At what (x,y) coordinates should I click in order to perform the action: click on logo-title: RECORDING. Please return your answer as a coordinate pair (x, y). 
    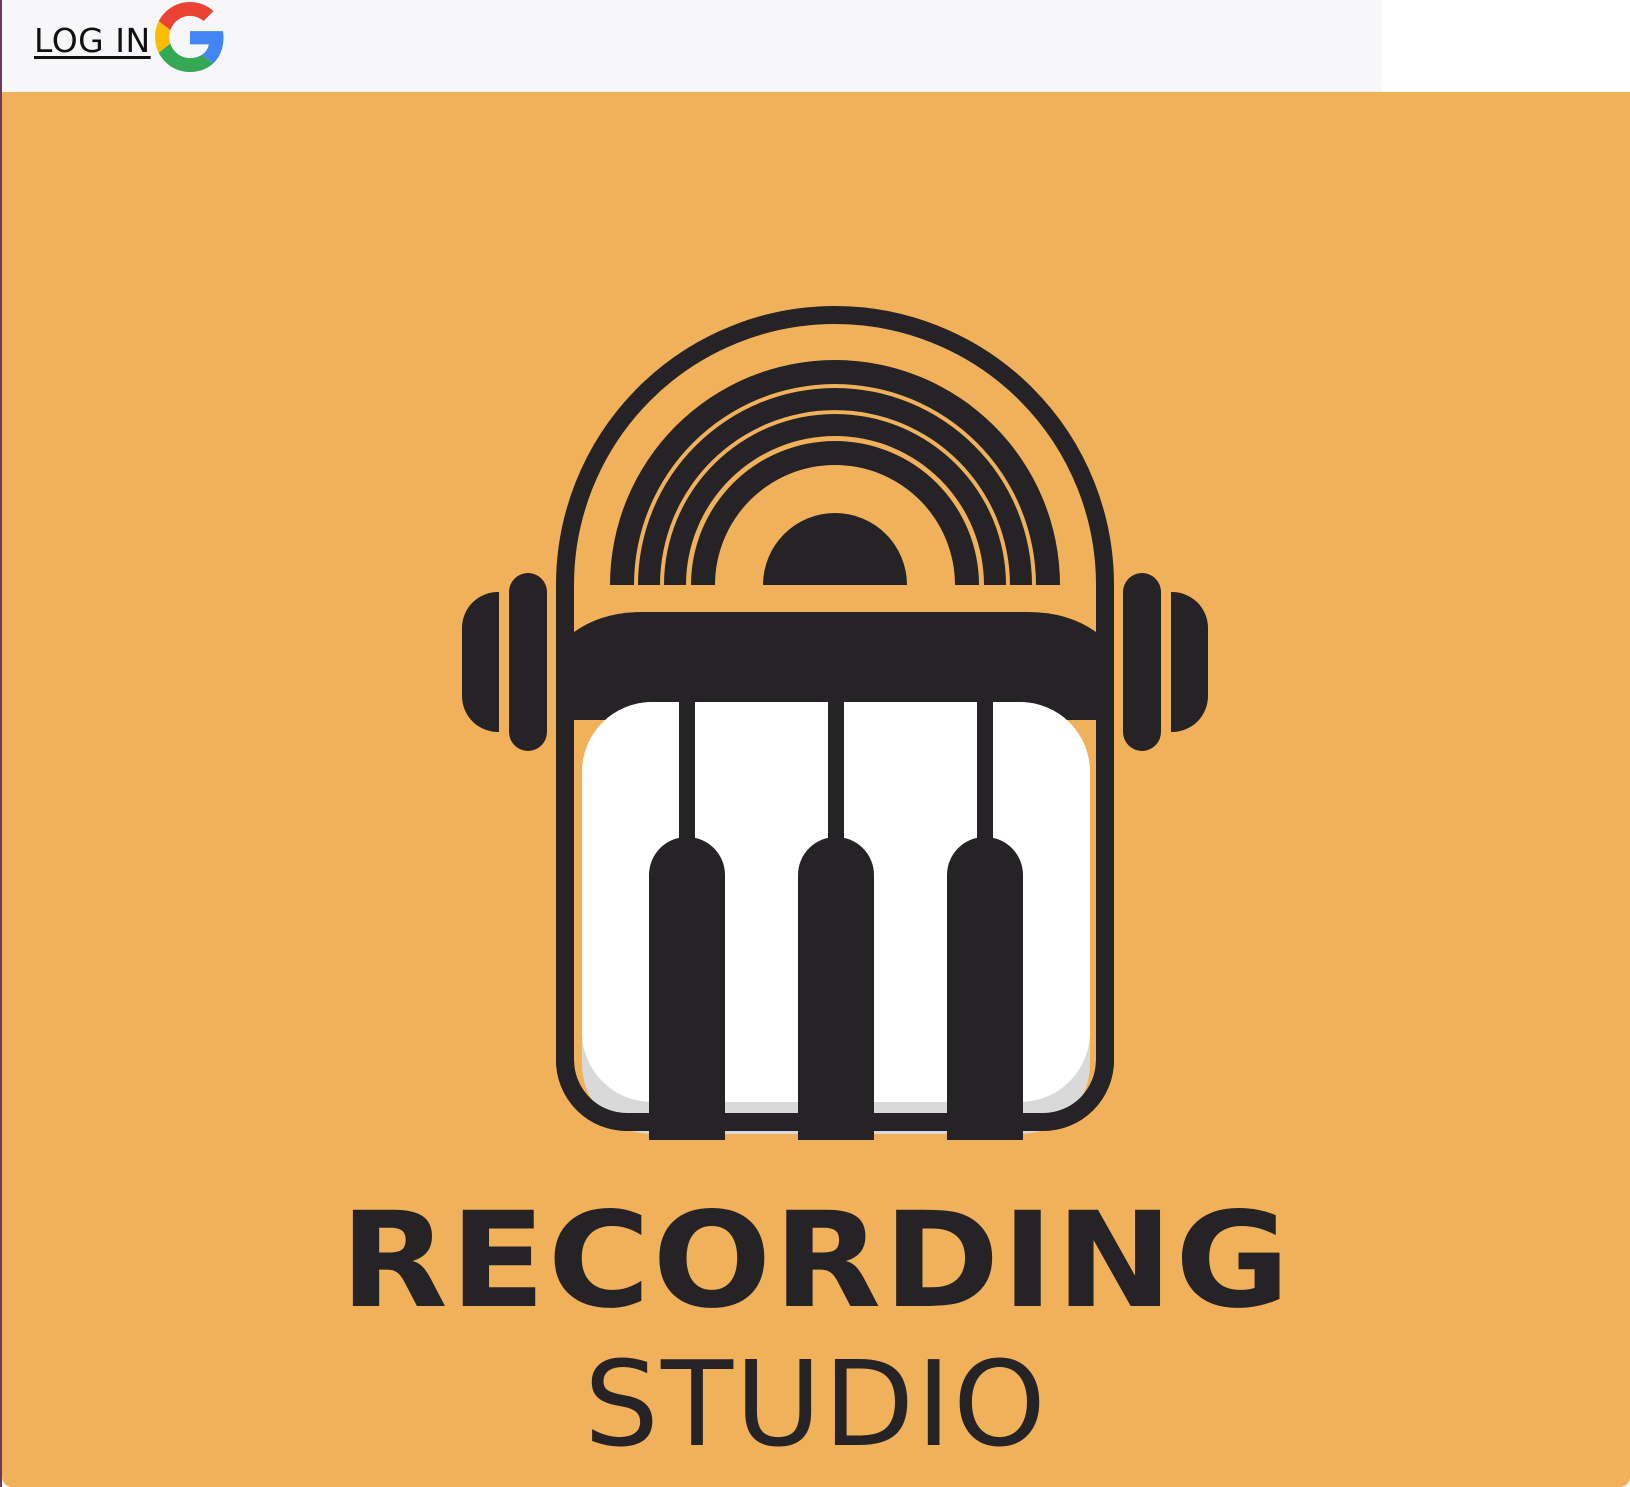
    Looking at the image, I should click on (816, 1261).